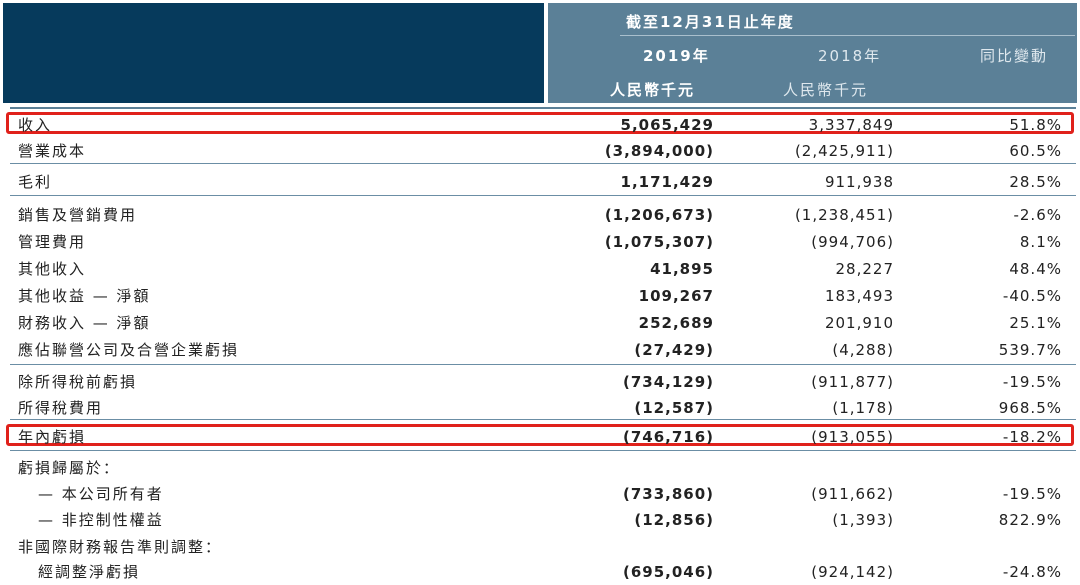 This screenshot has width=1080, height=585. I want to click on yoy-change: 8.1%, so click(1040, 242).